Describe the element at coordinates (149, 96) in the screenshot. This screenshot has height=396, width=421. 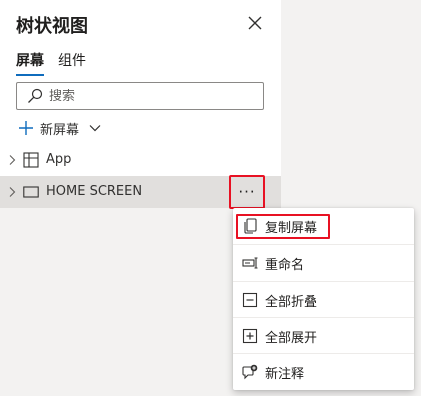
I see `search-input` at that location.